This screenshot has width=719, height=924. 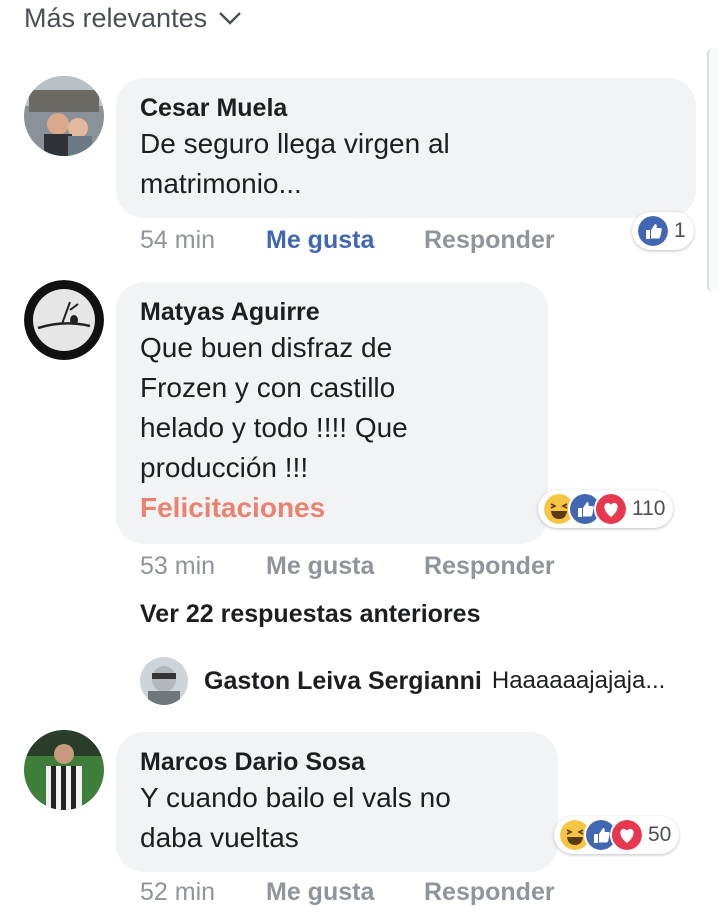 I want to click on comment-text-line: Y cuando bailo el vals no, so click(x=295, y=797).